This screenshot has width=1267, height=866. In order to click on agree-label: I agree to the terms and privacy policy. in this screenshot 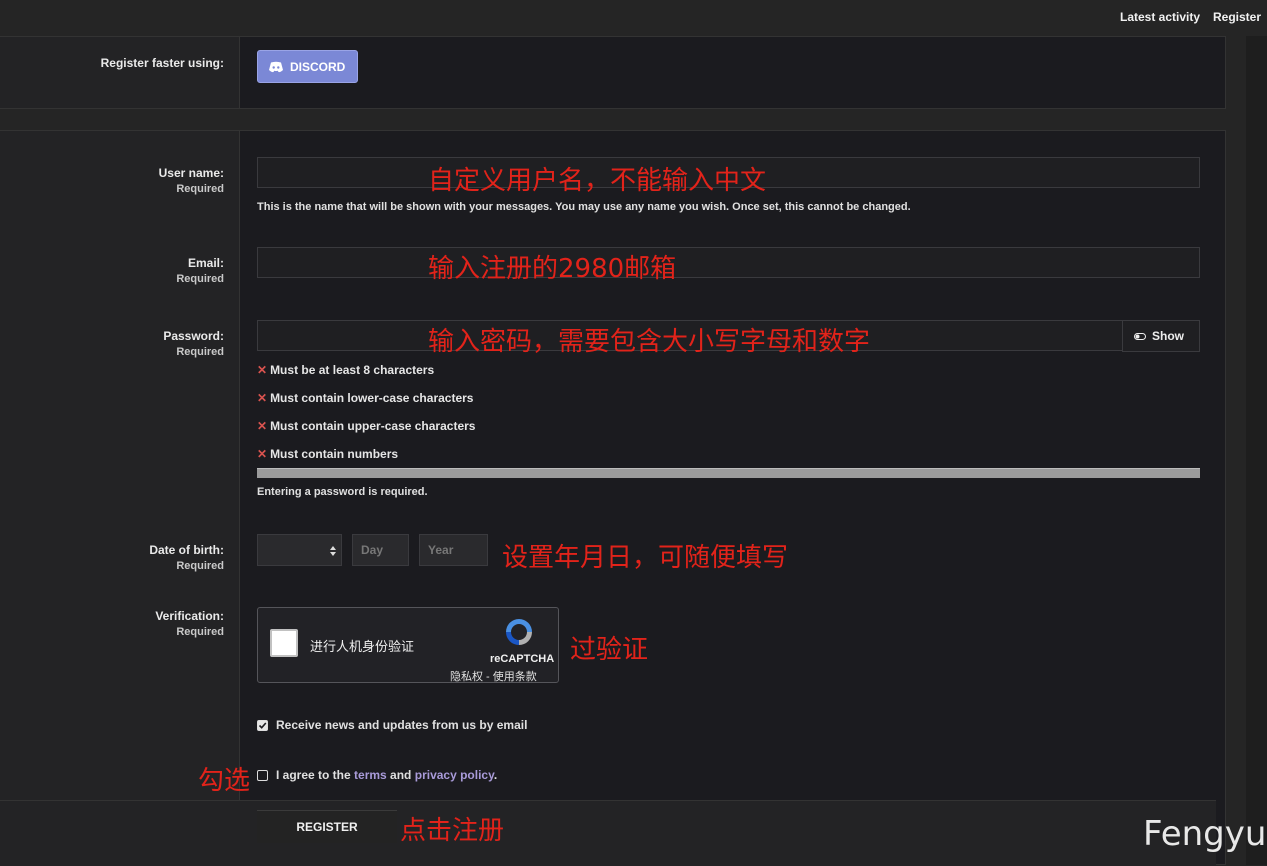, I will do `click(386, 775)`.